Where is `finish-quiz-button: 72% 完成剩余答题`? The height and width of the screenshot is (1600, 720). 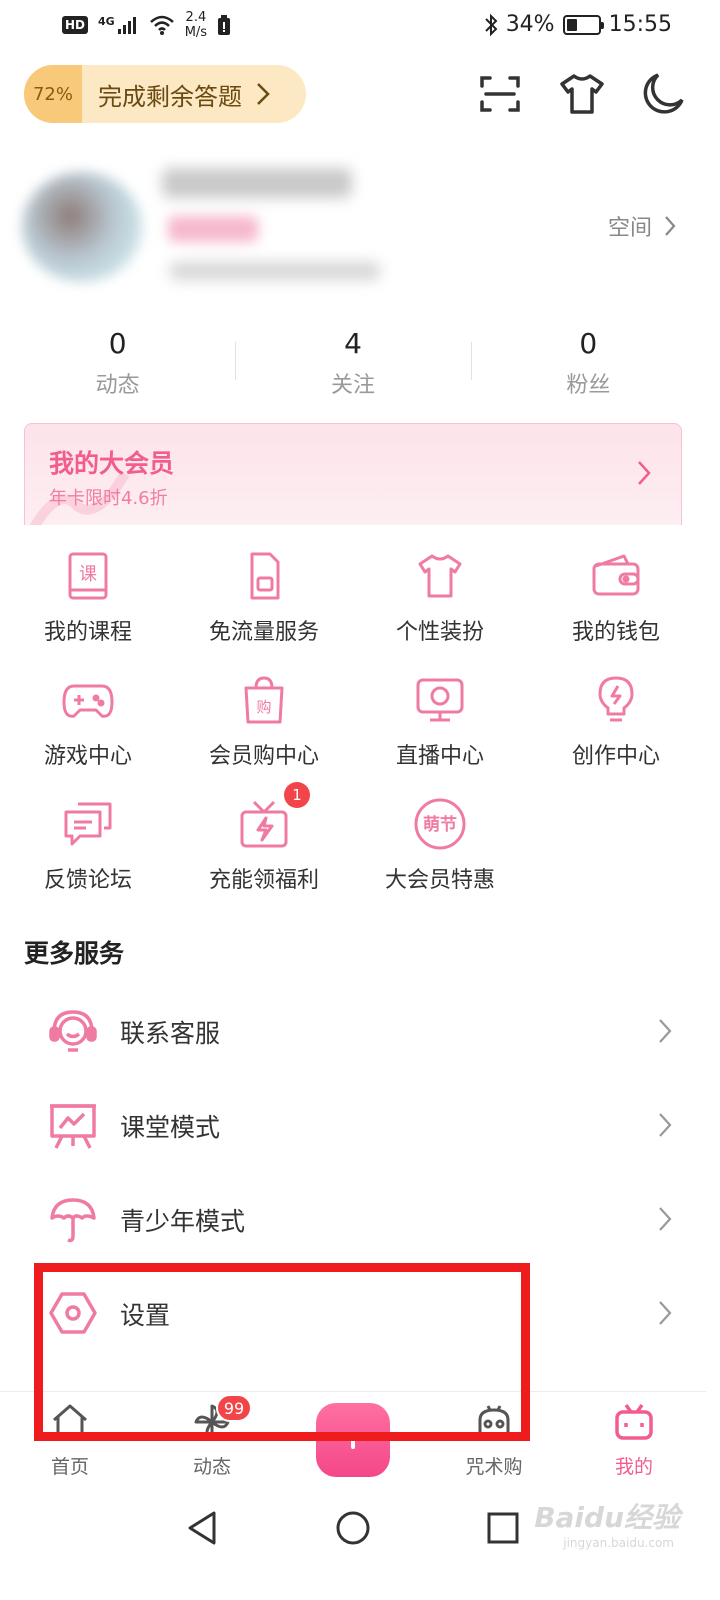 finish-quiz-button: 72% 完成剩余答题 is located at coordinates (165, 94).